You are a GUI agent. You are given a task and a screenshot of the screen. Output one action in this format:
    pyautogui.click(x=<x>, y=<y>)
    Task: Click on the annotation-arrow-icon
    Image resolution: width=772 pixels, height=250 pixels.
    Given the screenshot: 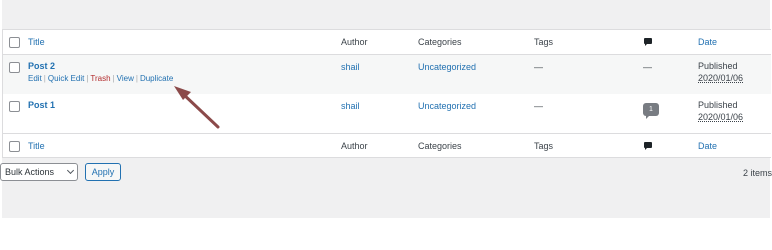 What is the action you would take?
    pyautogui.click(x=197, y=107)
    